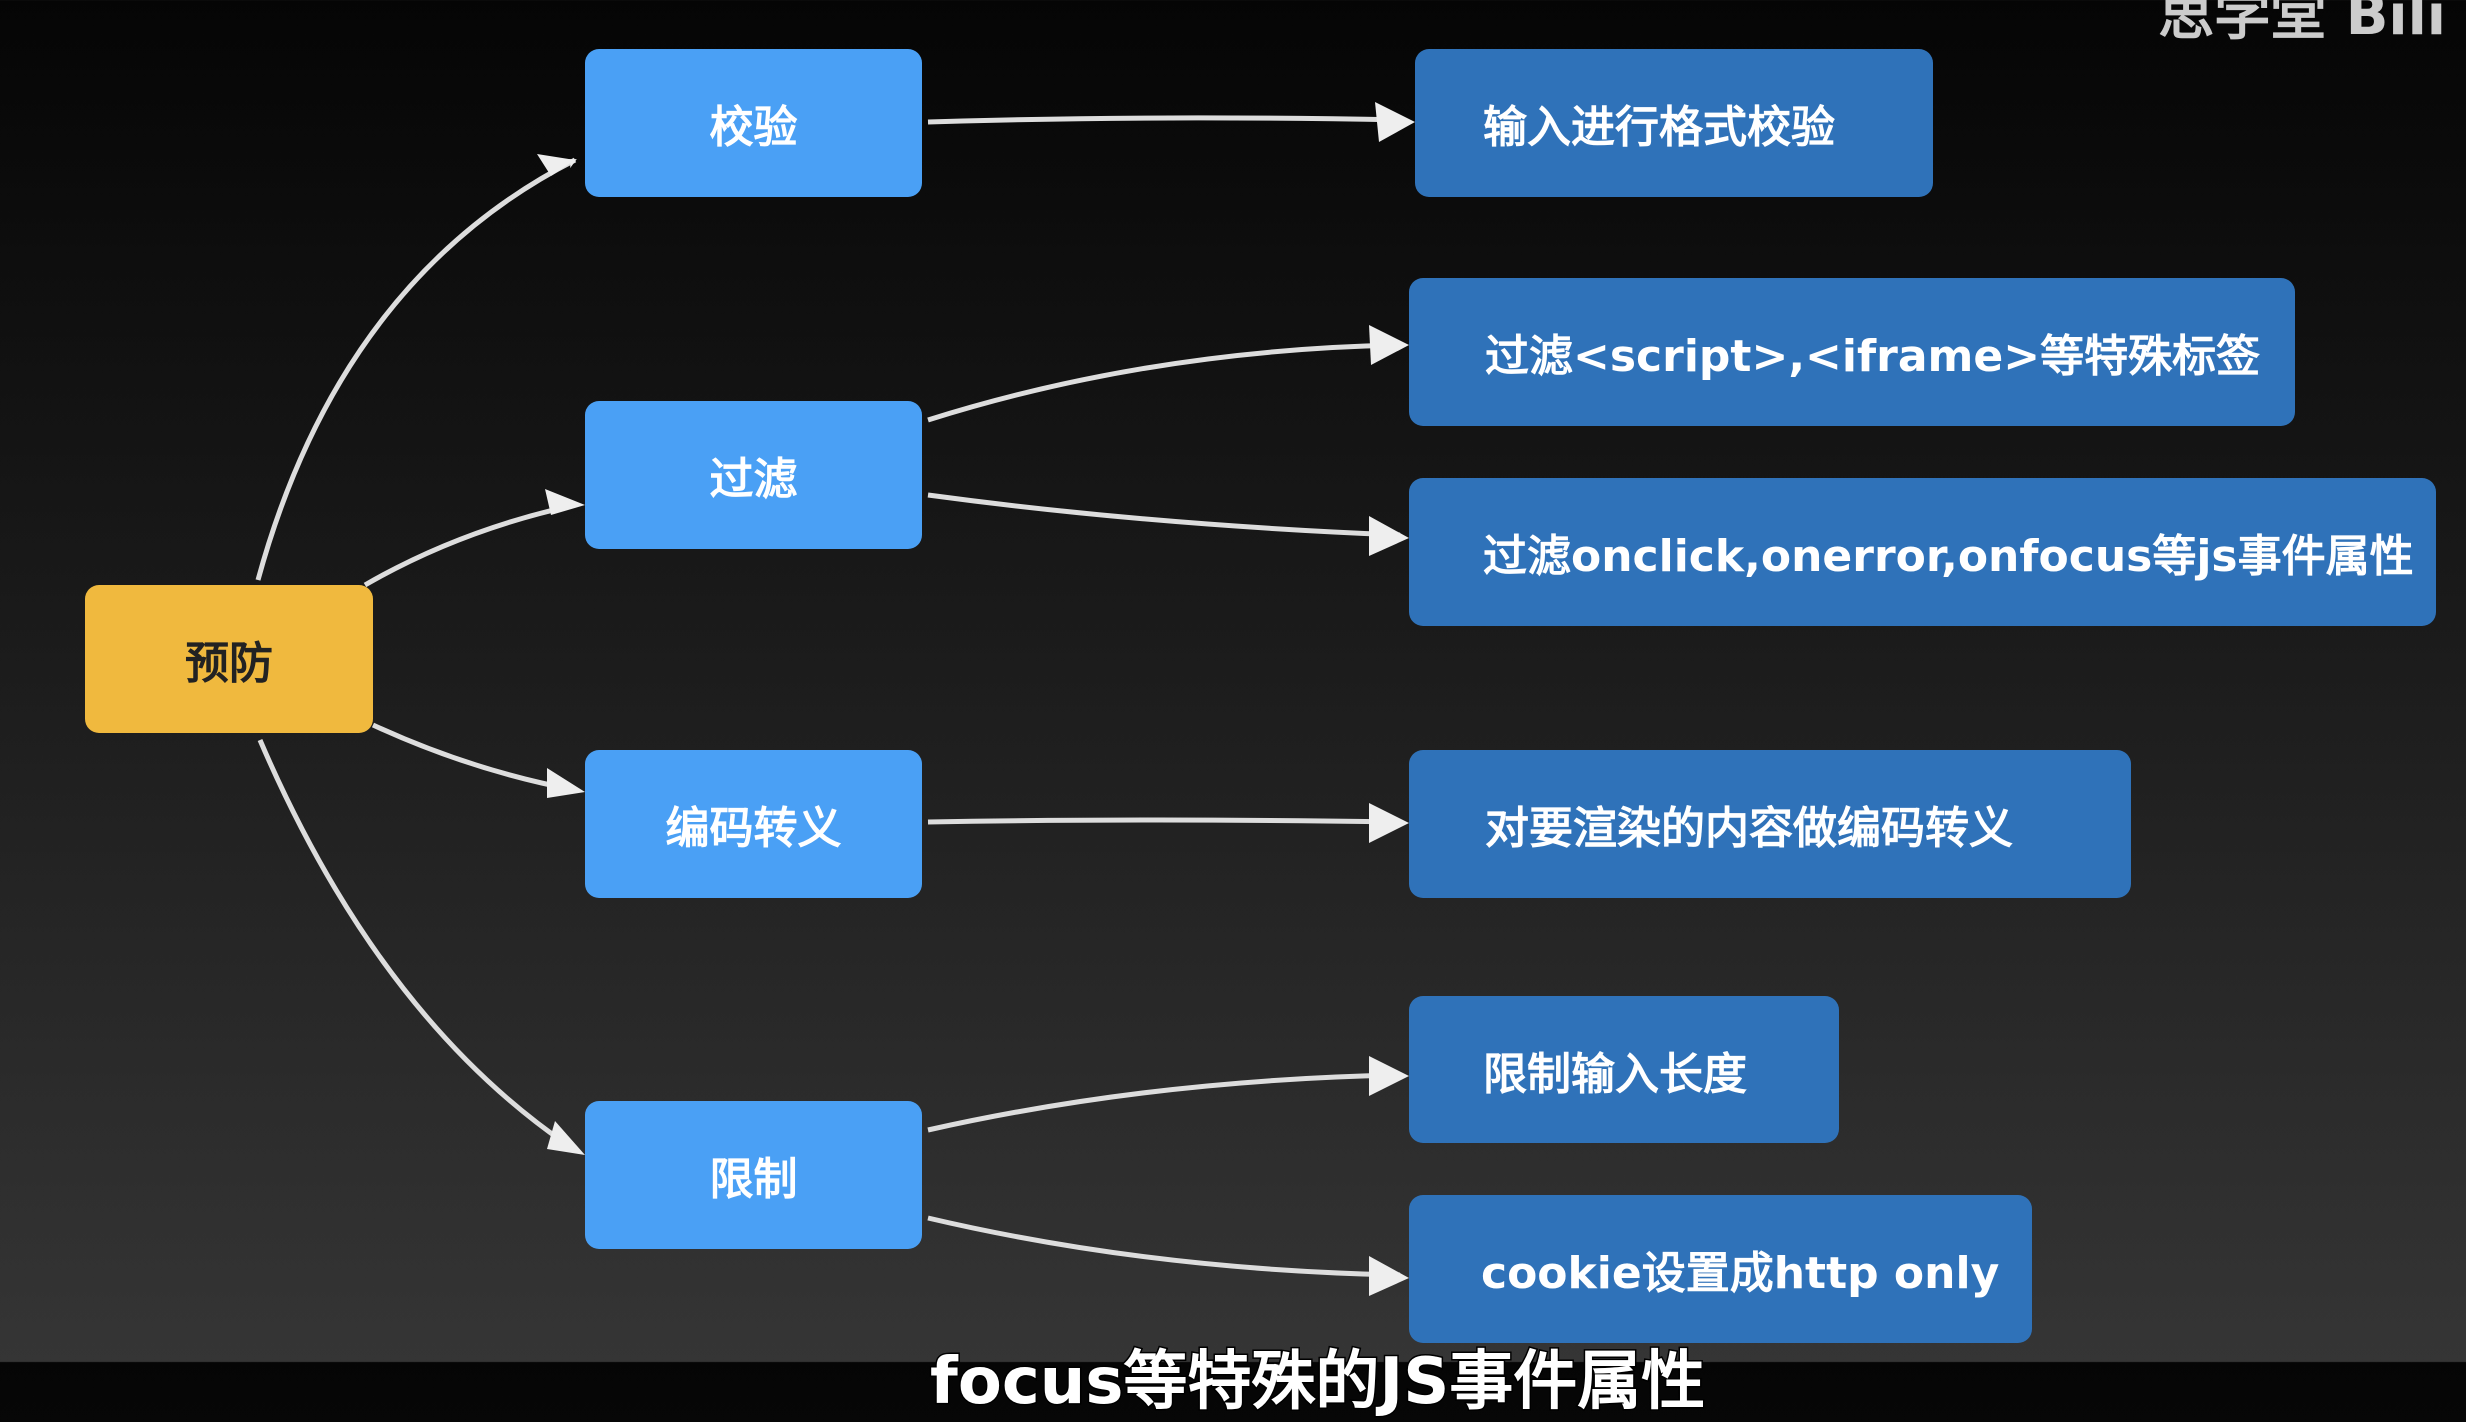 The height and width of the screenshot is (1422, 2466). I want to click on leaf-format-check: 输入进行格式校验, so click(1674, 123).